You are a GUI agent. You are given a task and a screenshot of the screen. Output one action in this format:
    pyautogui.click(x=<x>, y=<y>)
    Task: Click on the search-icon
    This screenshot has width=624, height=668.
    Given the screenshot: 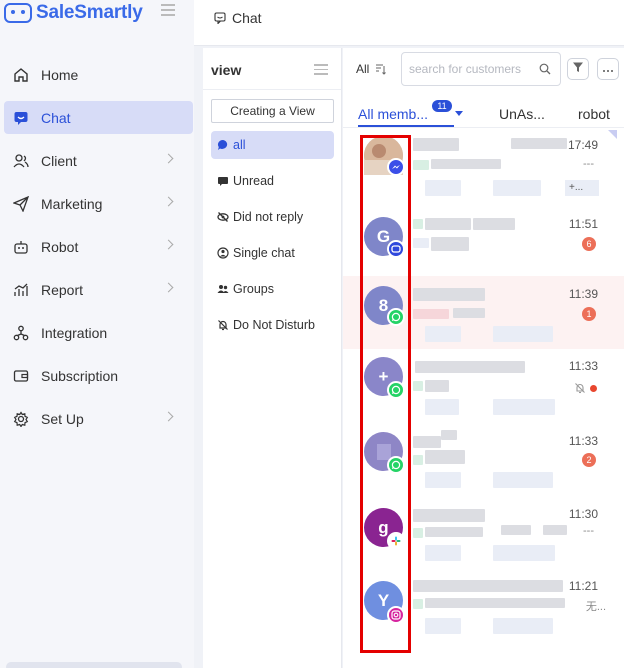 What is the action you would take?
    pyautogui.click(x=545, y=71)
    